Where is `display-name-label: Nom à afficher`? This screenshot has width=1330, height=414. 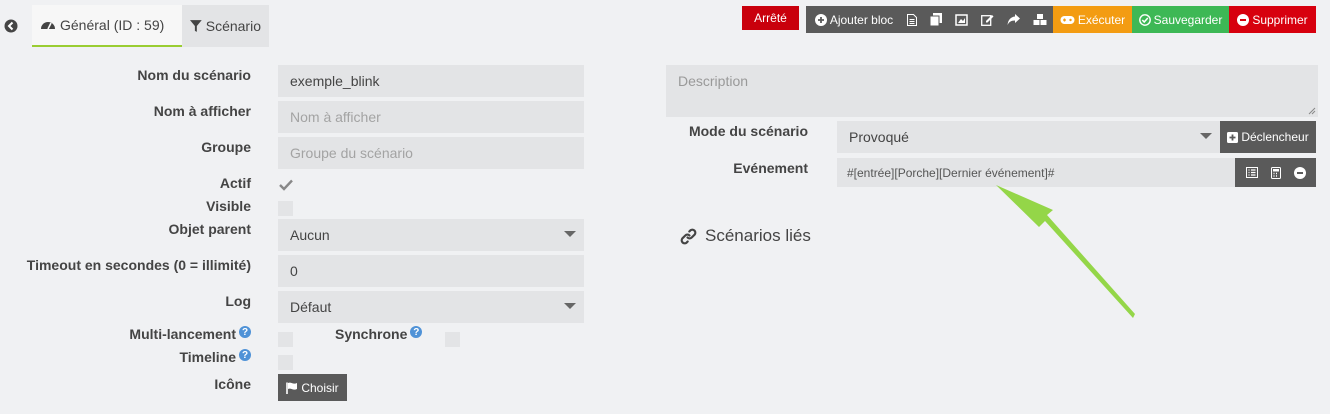 display-name-label: Nom à afficher is located at coordinates (202, 111).